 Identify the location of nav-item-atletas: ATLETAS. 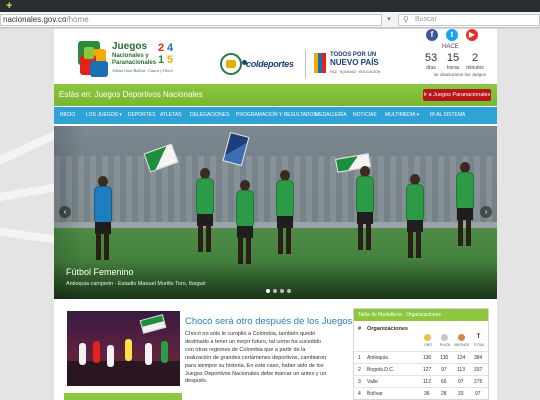
(171, 115).